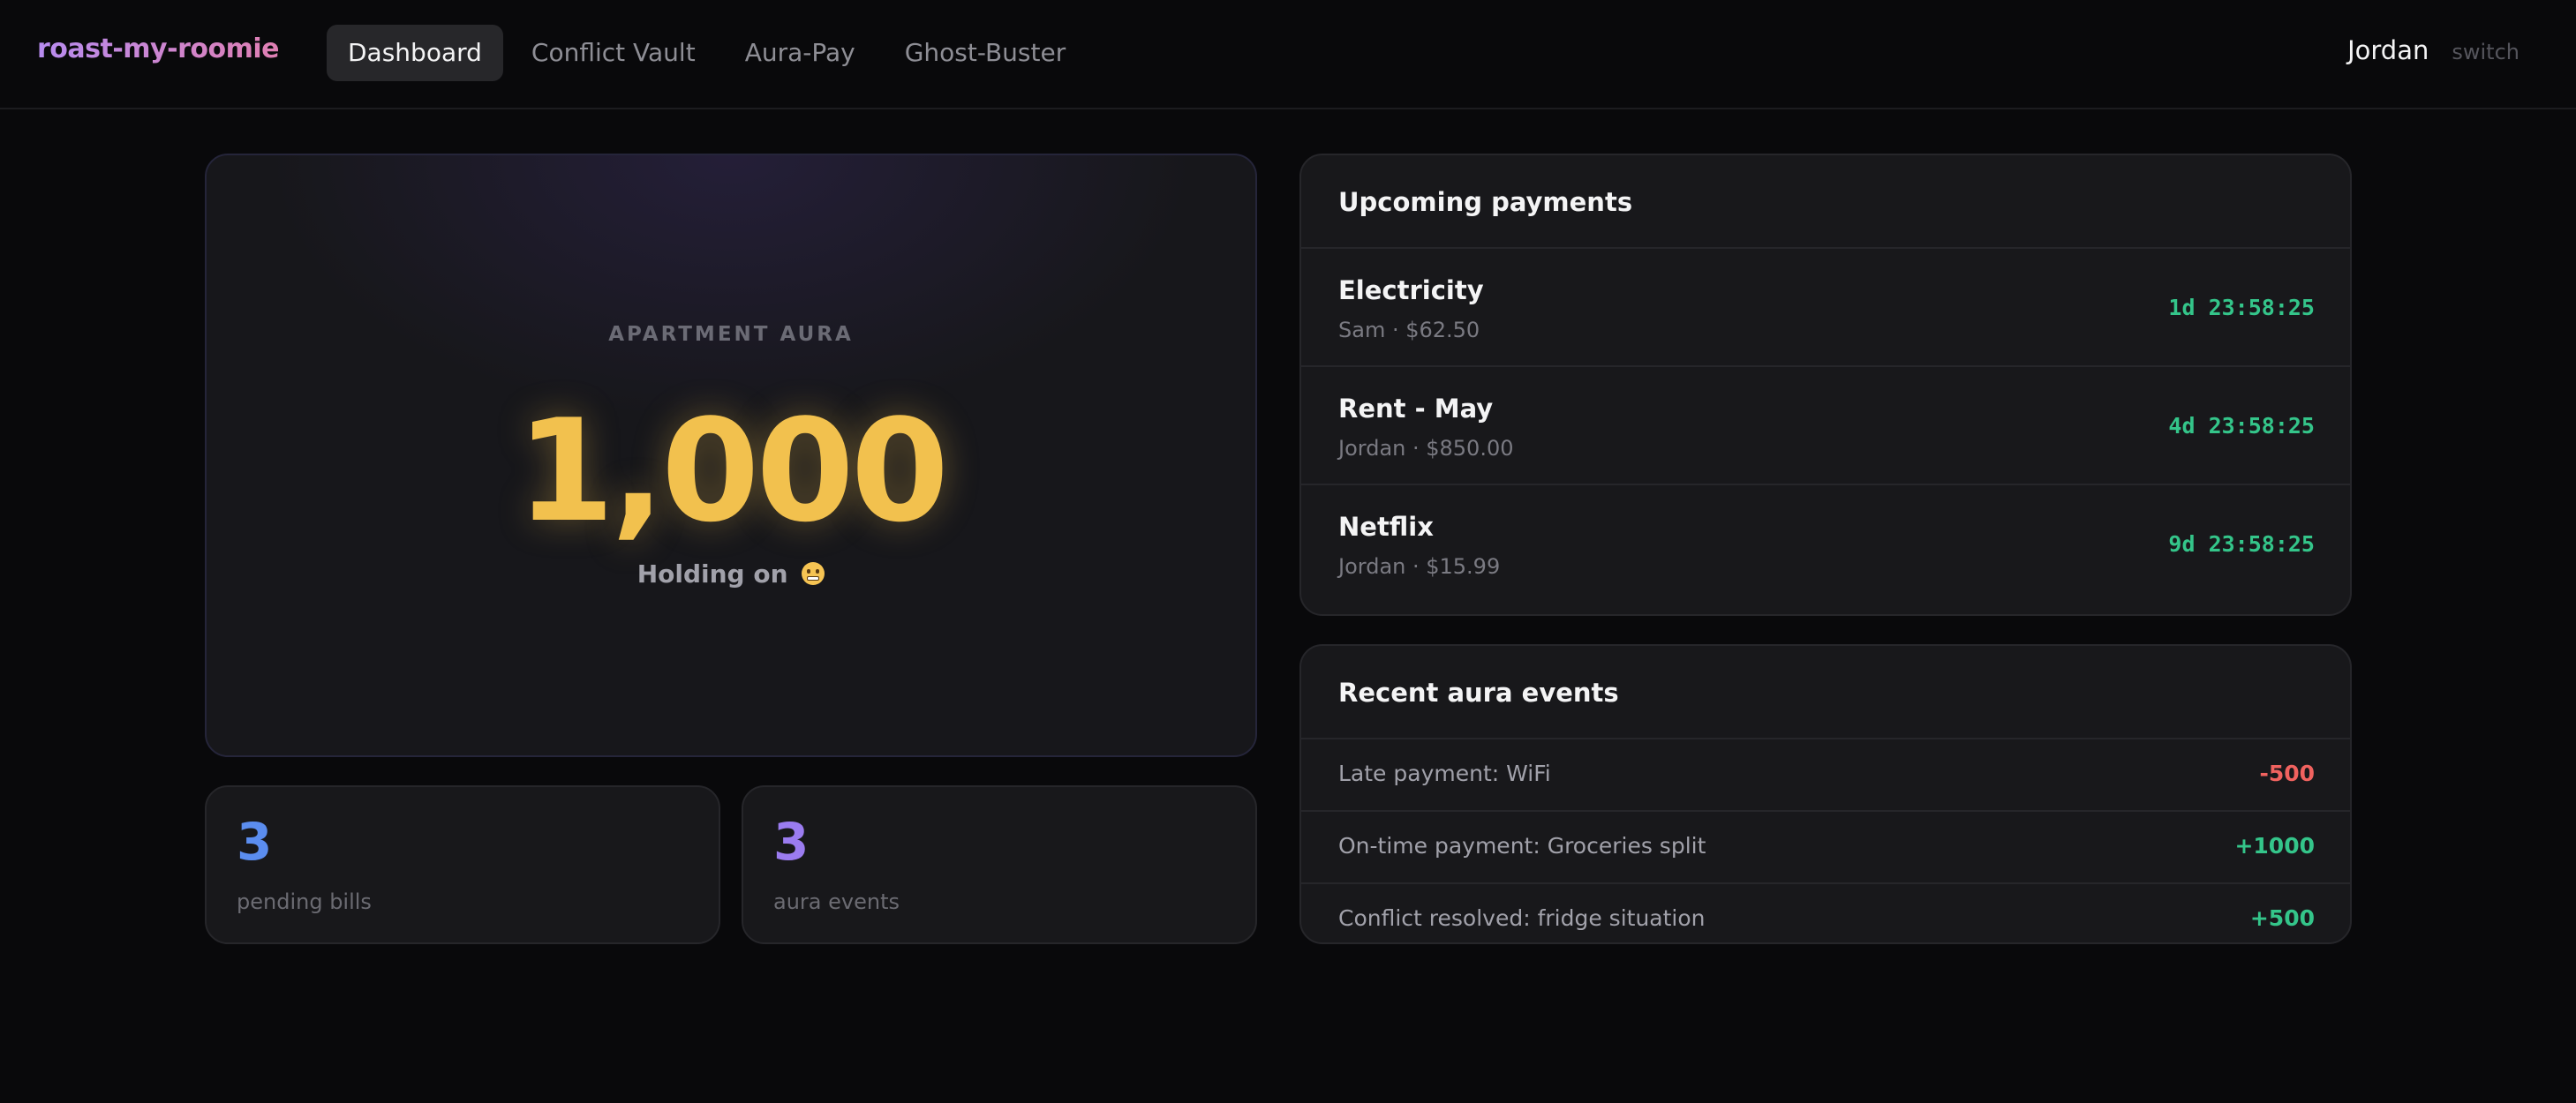  What do you see at coordinates (158, 49) in the screenshot?
I see `app-logo: roast-my-roomie` at bounding box center [158, 49].